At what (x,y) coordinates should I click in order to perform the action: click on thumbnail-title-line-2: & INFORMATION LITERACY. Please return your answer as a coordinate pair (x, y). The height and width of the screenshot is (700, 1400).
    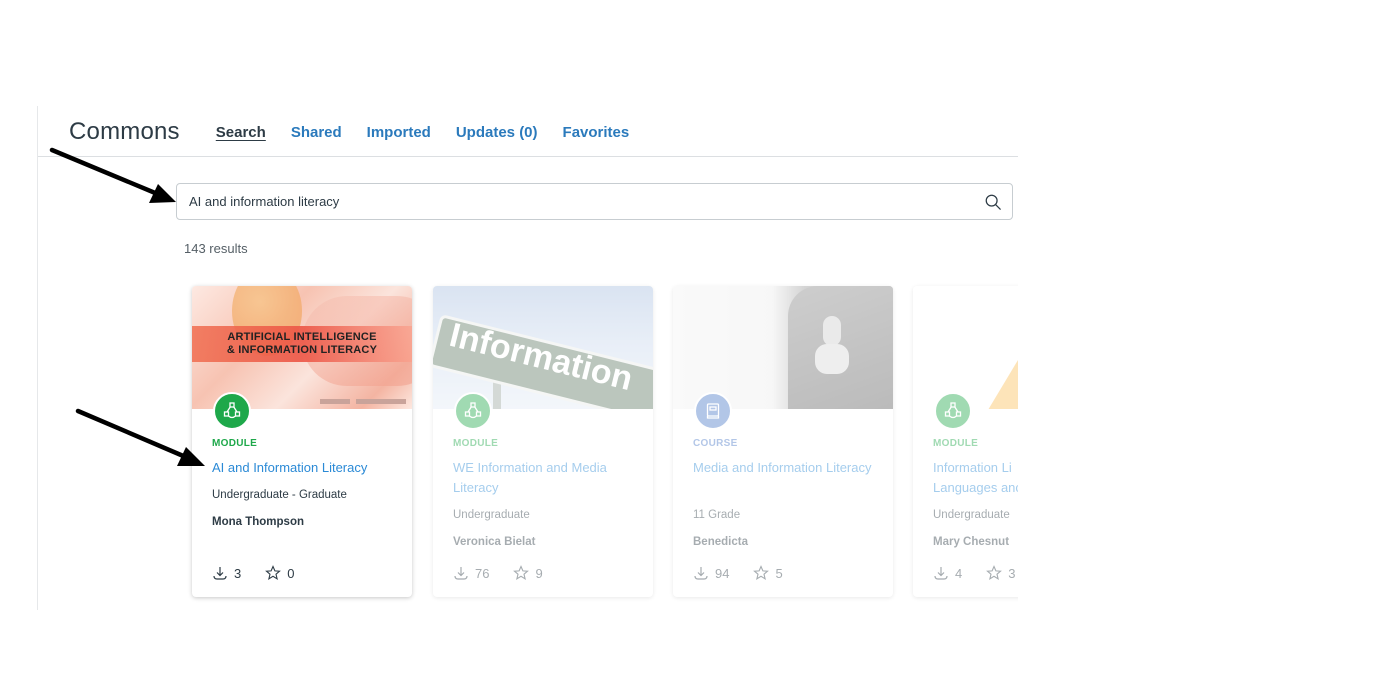
    Looking at the image, I should click on (302, 350).